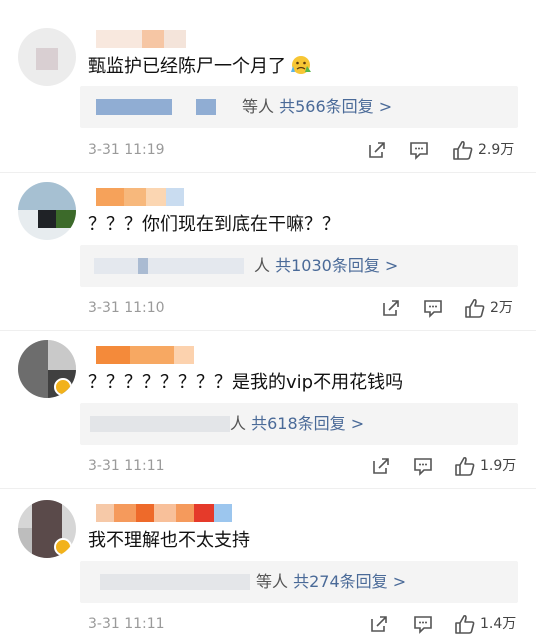 The image size is (536, 640). Describe the element at coordinates (454, 308) in the screenshot. I see `action-bar: 2万` at that location.